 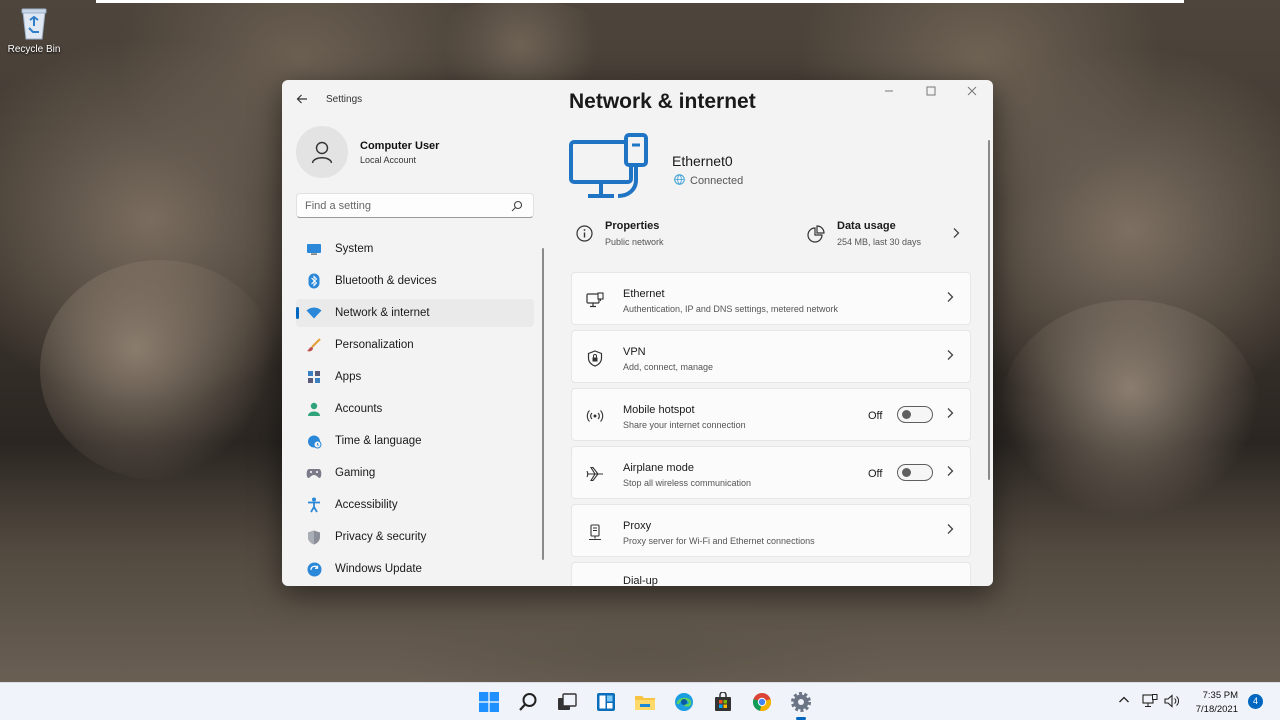 I want to click on airplane-icon, so click(x=595, y=474).